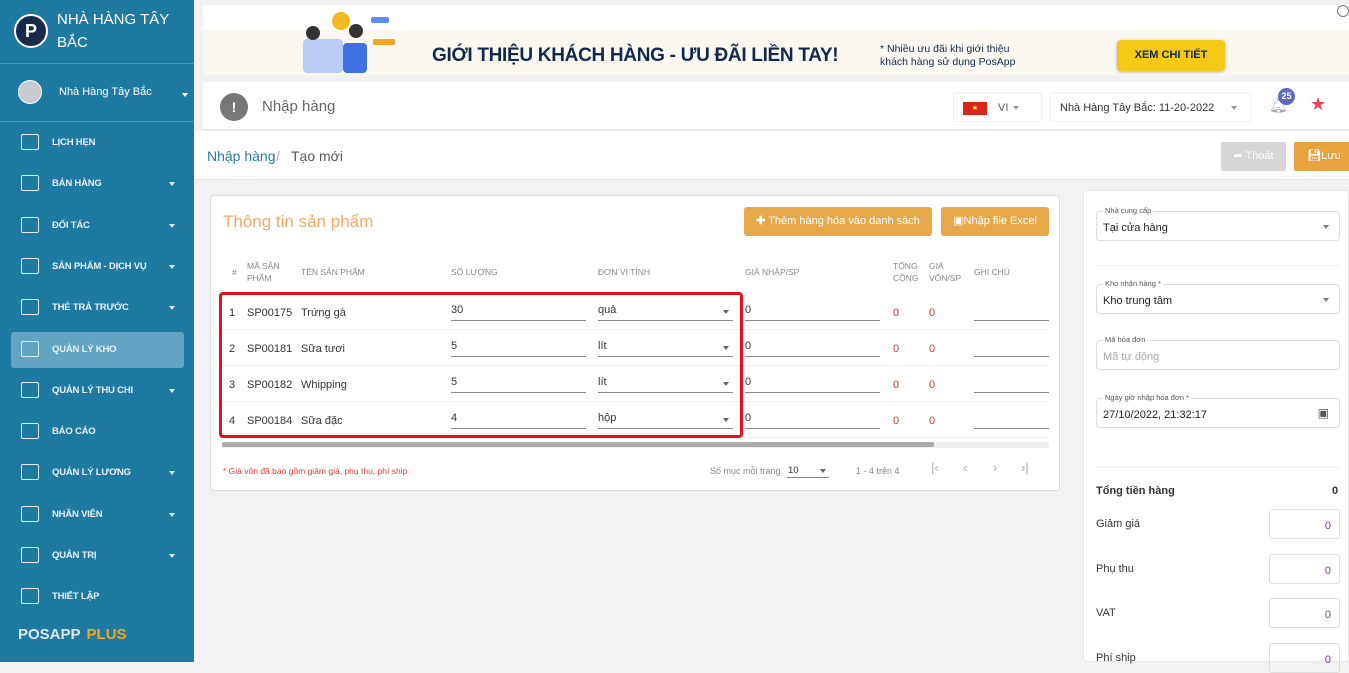 This screenshot has width=1349, height=673. I want to click on last-page-icon: ›|, so click(1025, 467).